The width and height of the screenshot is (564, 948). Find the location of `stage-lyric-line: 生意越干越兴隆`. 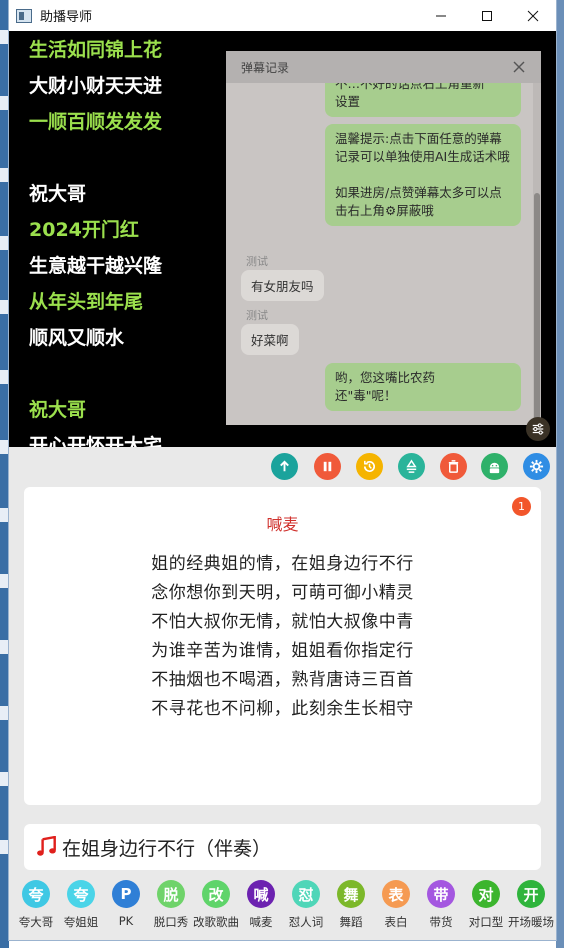

stage-lyric-line: 生意越干越兴隆 is located at coordinates (96, 266).